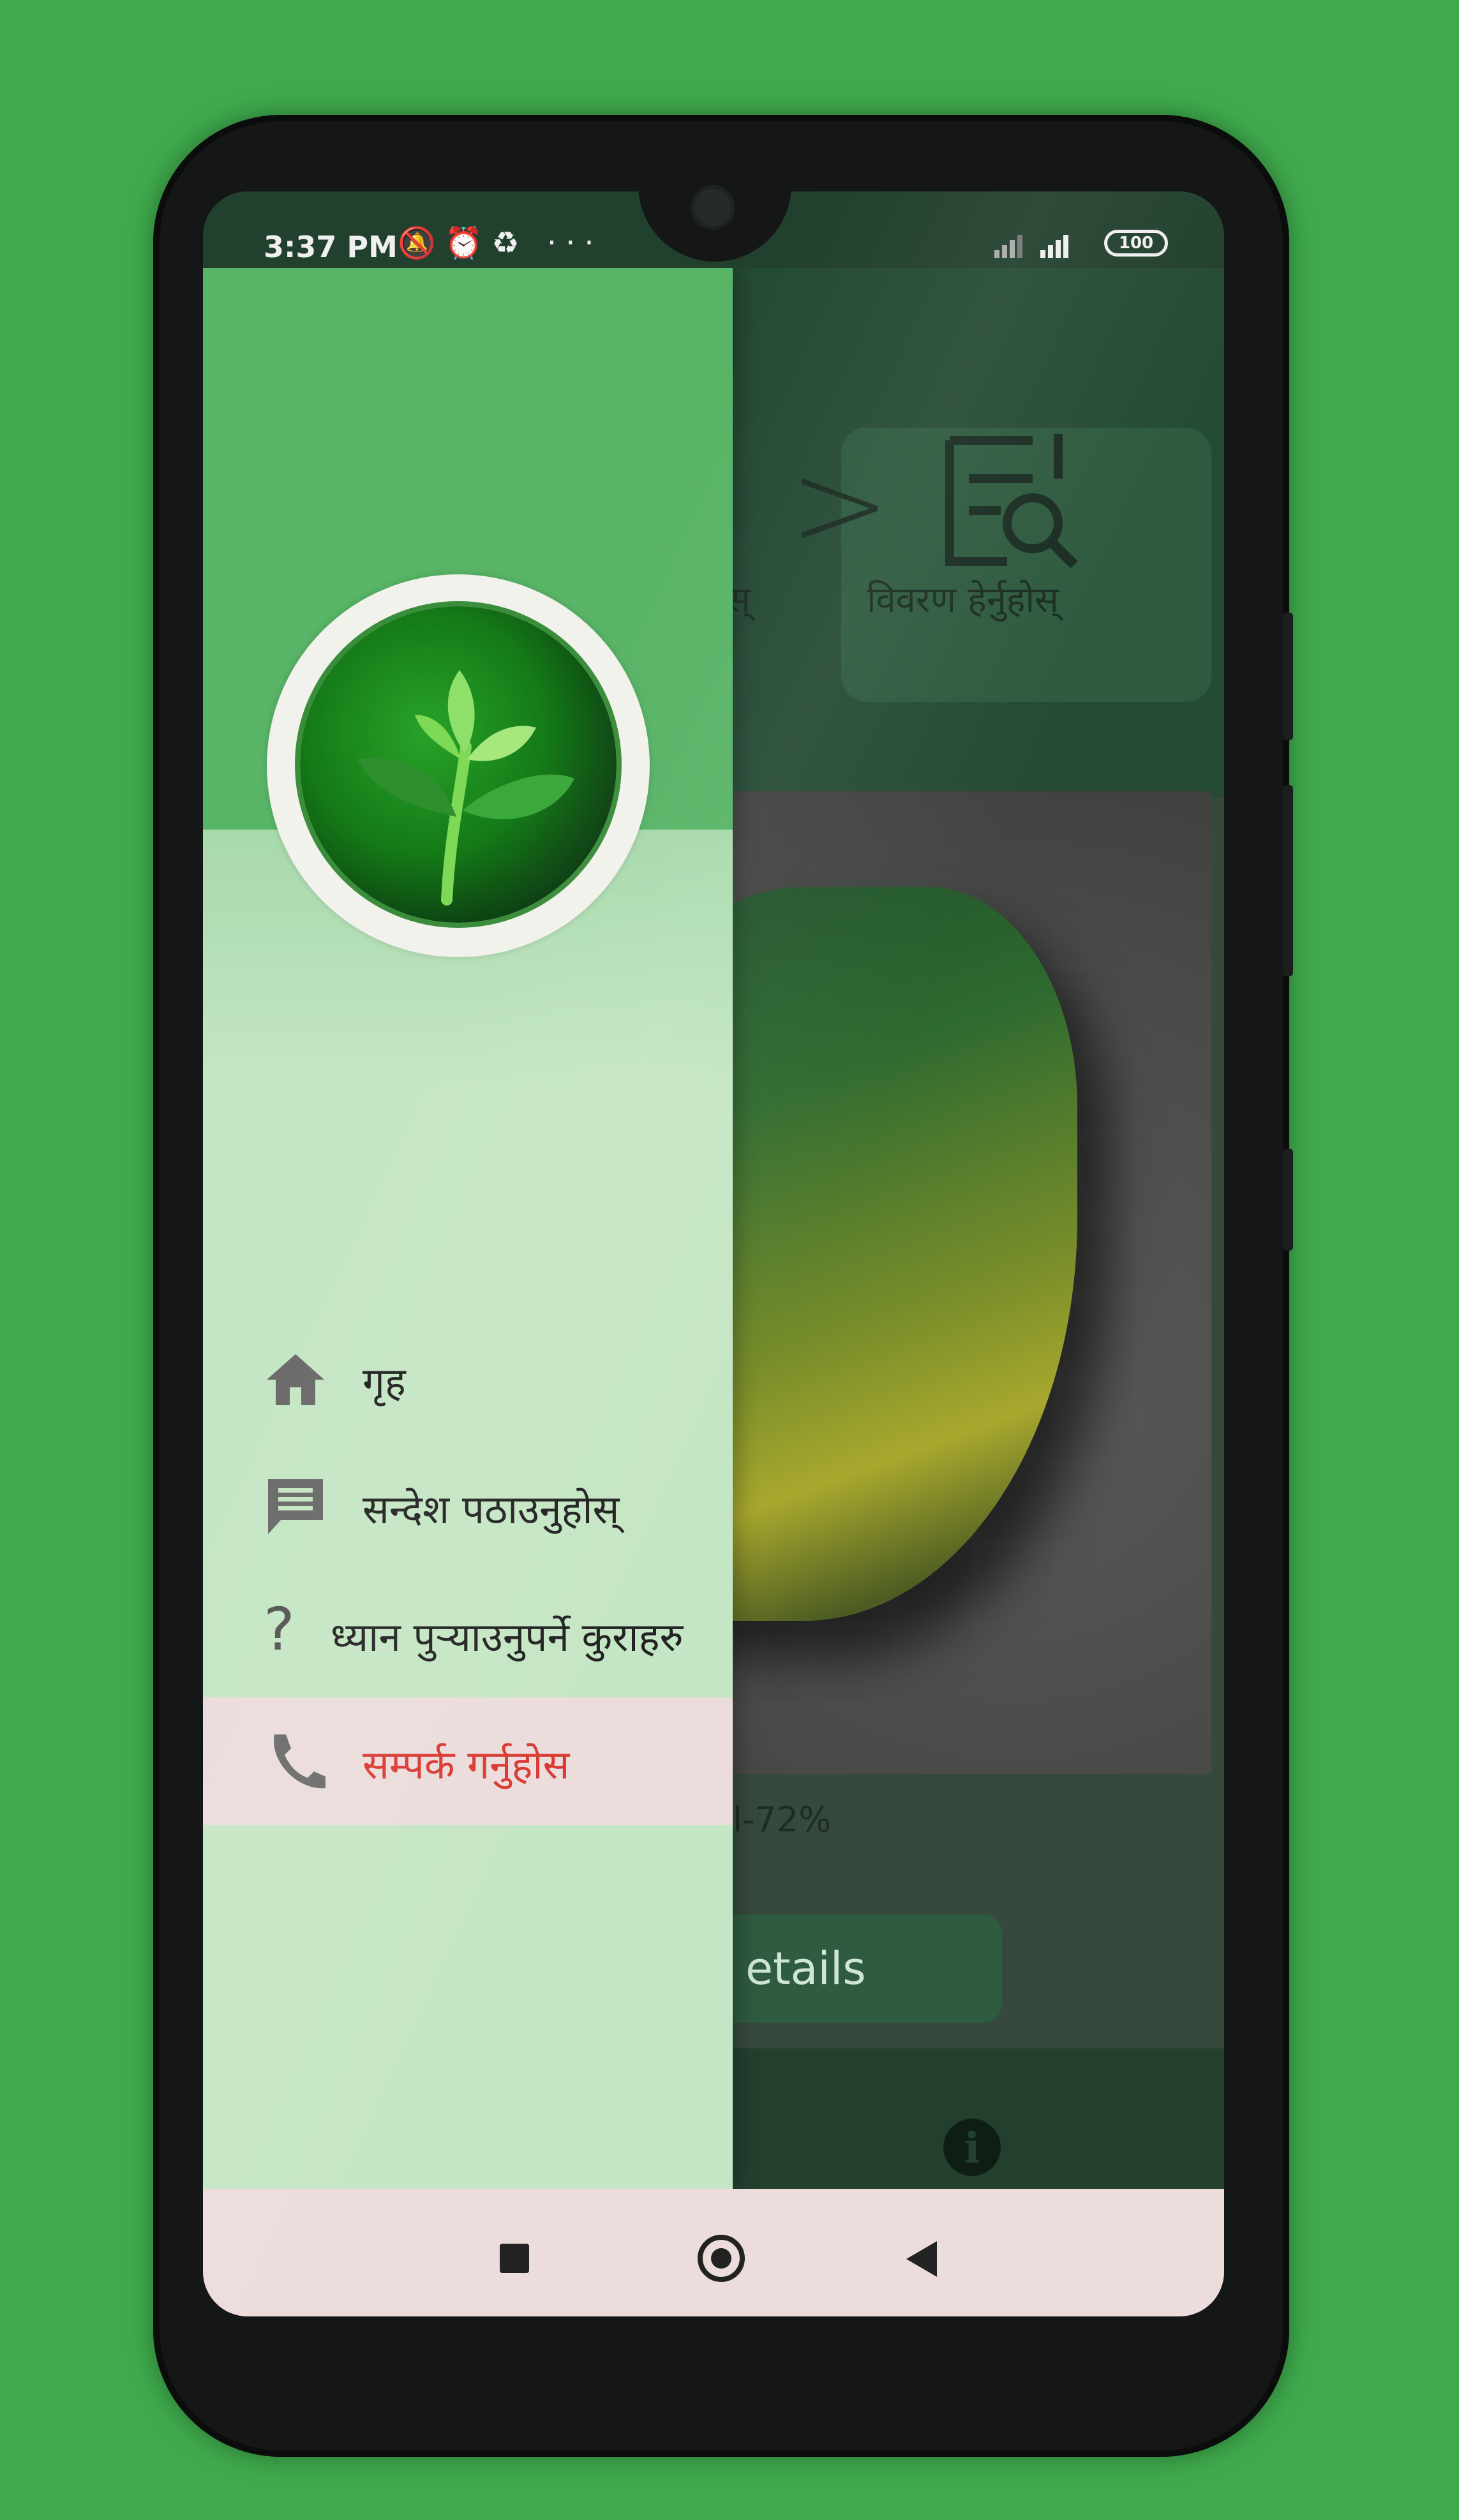 The image size is (1459, 2520). I want to click on drawer-item-send-message: सन्देश पठाउनुहोस्, so click(468, 1506).